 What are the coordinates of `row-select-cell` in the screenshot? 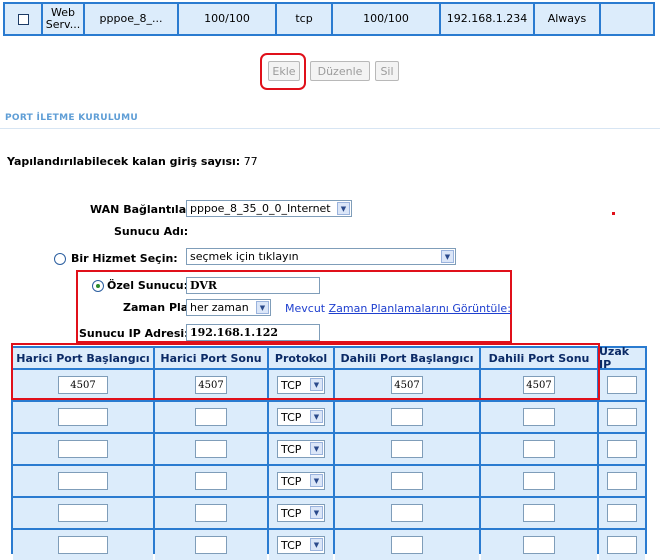 It's located at (23, 19).